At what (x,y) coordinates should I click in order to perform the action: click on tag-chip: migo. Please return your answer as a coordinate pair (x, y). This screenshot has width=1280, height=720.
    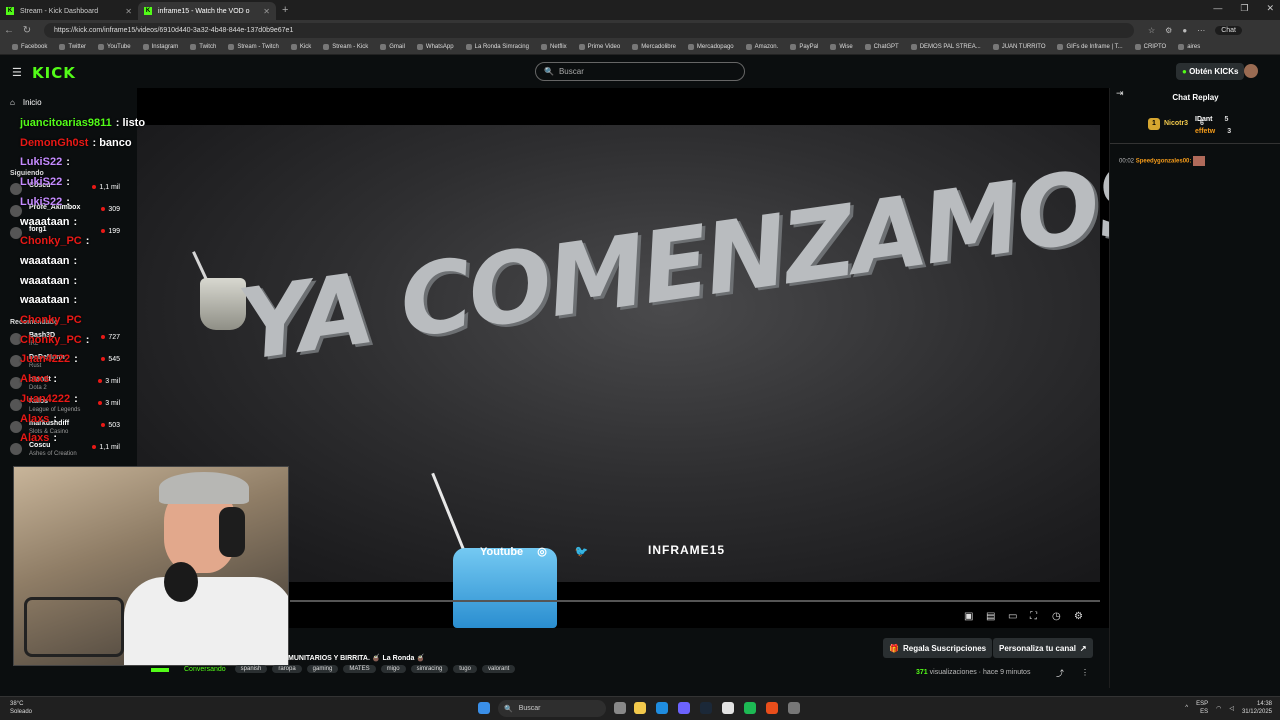
    Looking at the image, I should click on (393, 669).